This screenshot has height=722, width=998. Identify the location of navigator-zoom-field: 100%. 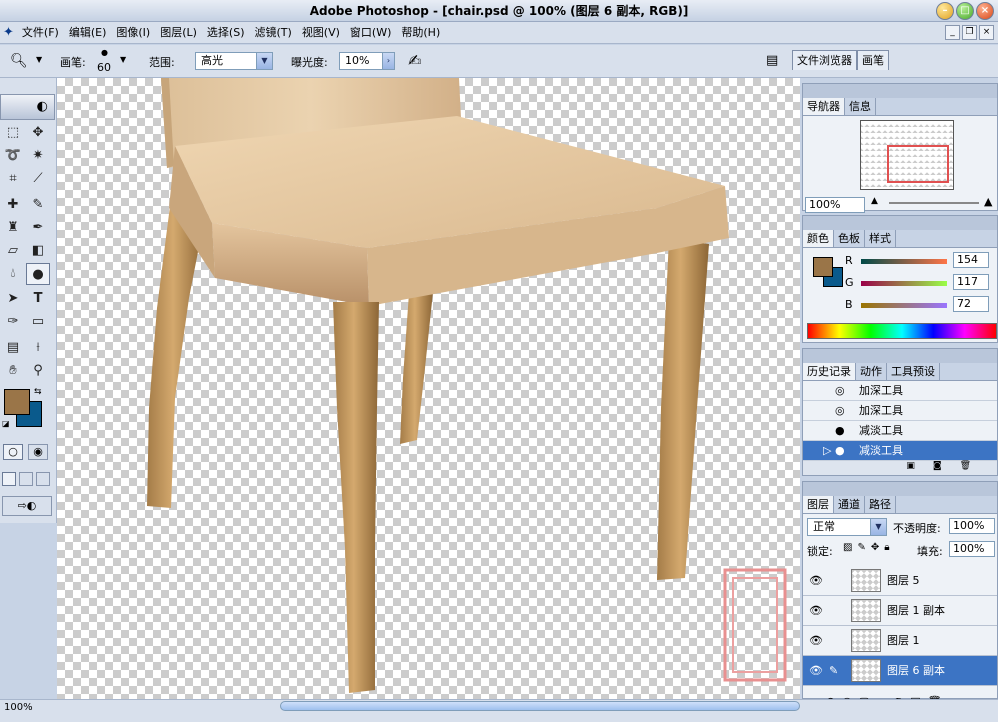
(835, 205).